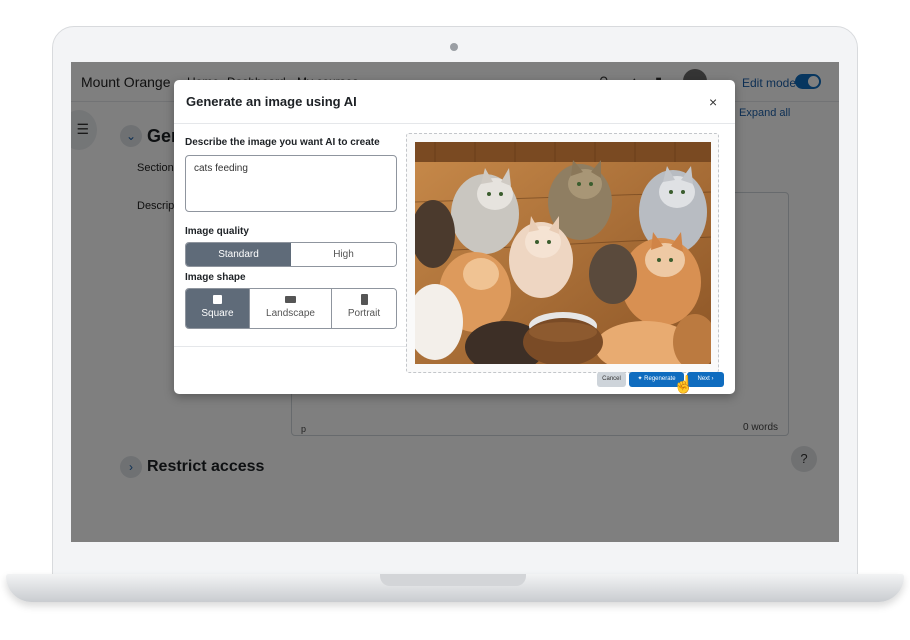 The width and height of the screenshot is (910, 640). What do you see at coordinates (703, 379) in the screenshot?
I see `next-label: Next` at bounding box center [703, 379].